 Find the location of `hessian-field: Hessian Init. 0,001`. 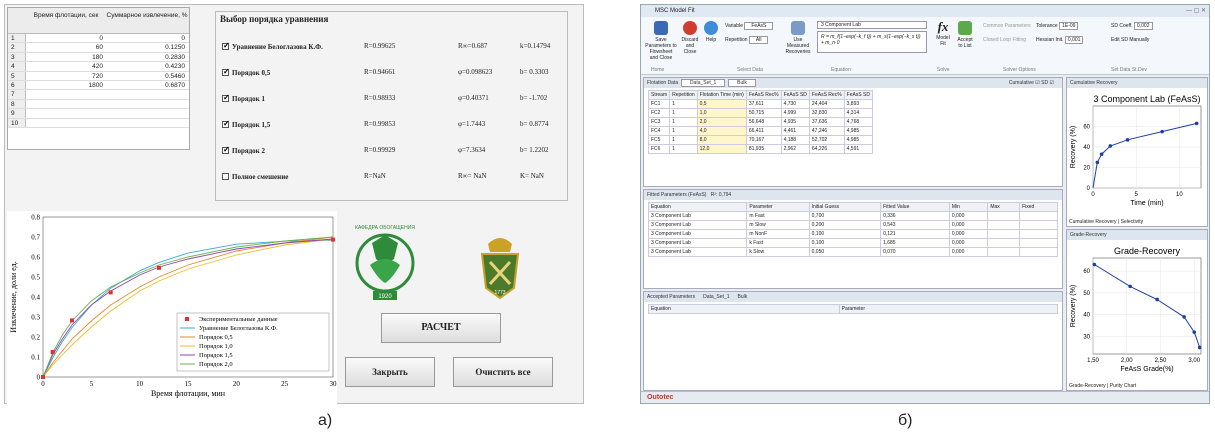

hessian-field: Hessian Init. 0,001 is located at coordinates (1060, 40).